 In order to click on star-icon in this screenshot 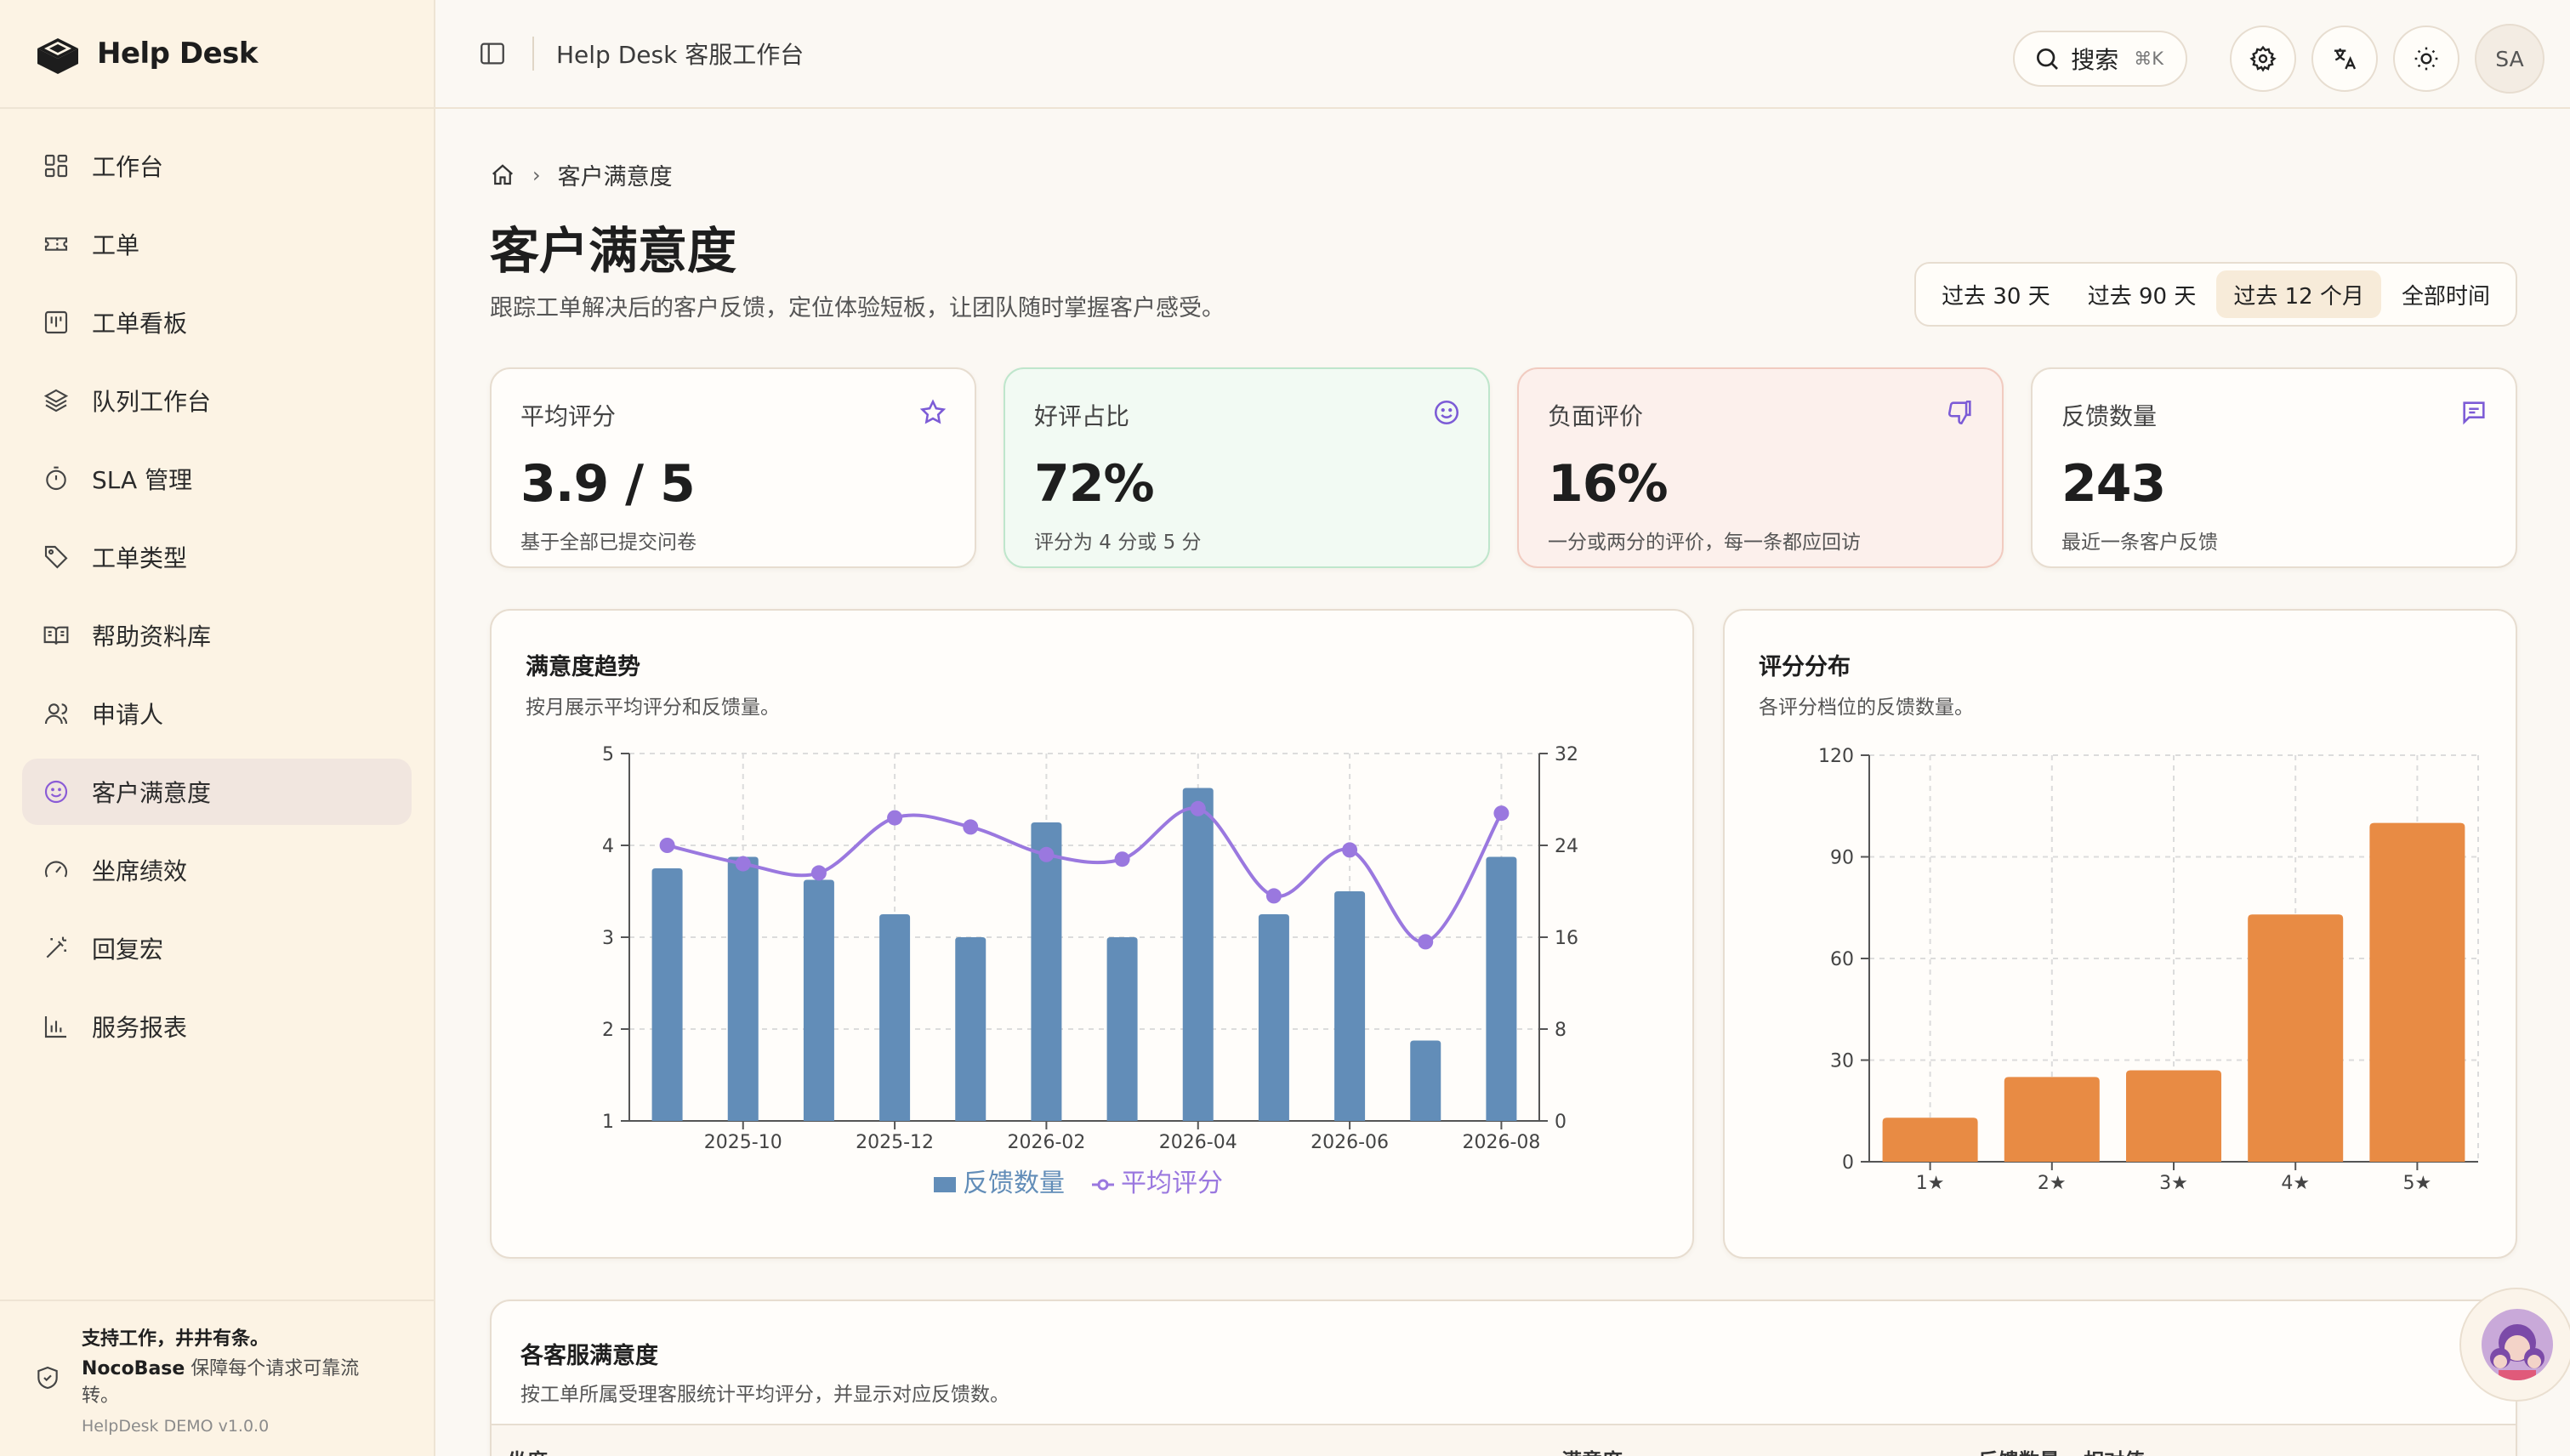, I will do `click(933, 411)`.